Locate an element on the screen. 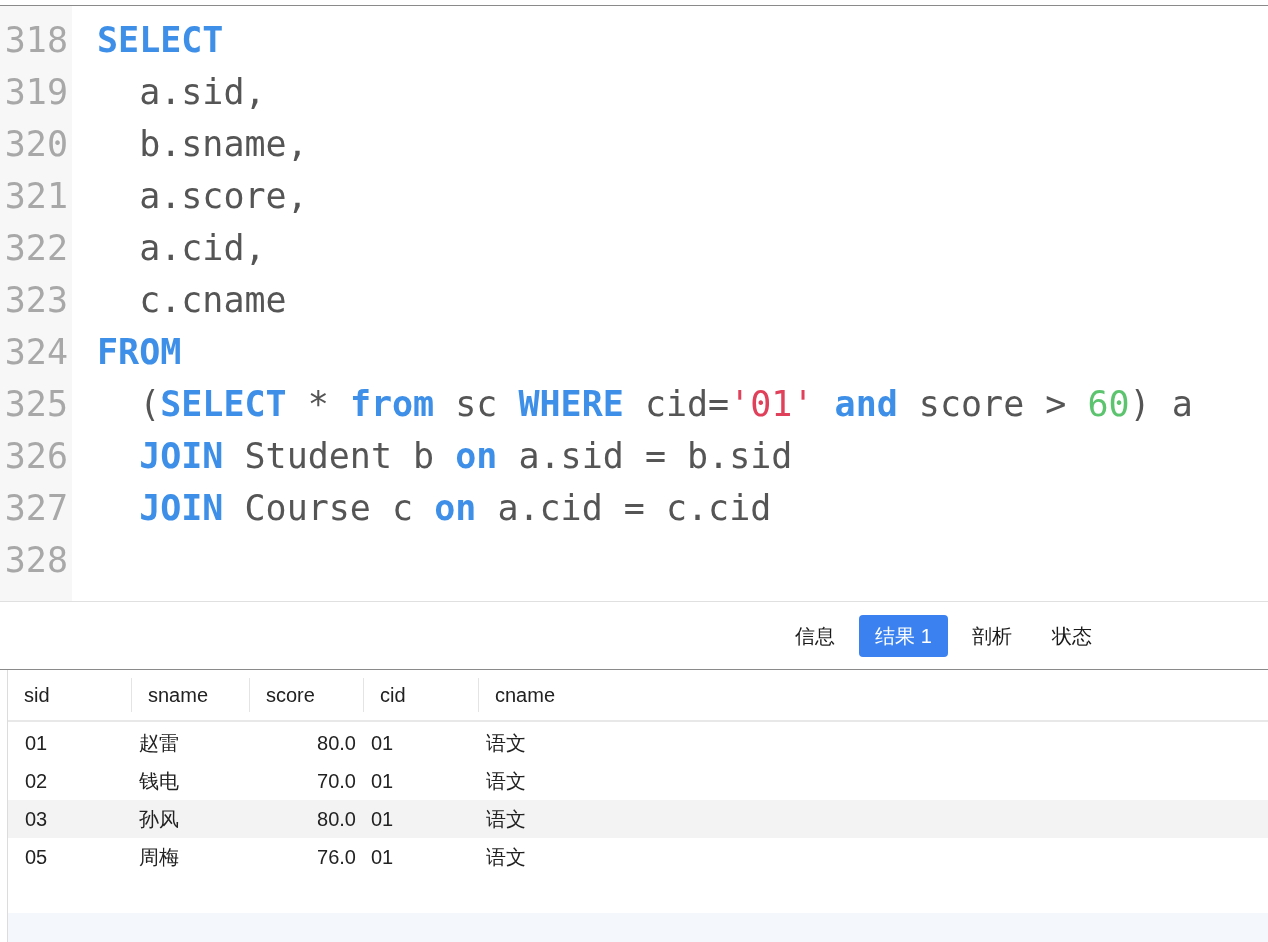  column-header: sname is located at coordinates (190, 695).